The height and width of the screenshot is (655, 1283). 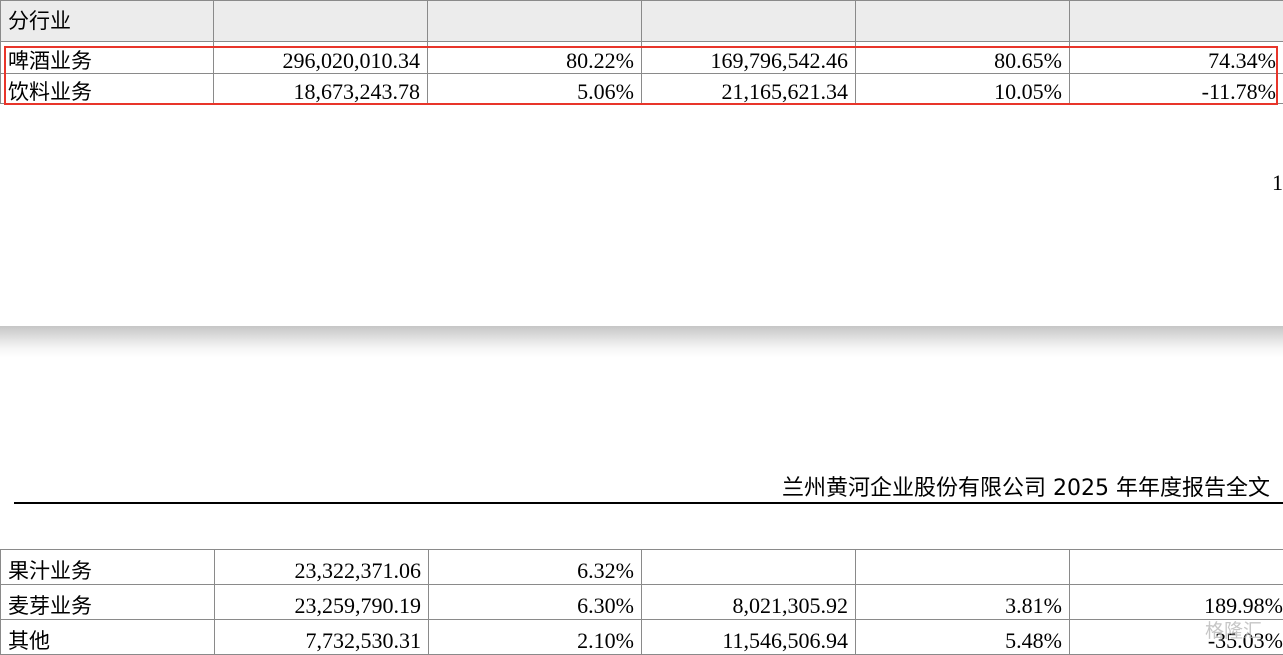 What do you see at coordinates (963, 89) in the screenshot?
I see `prior-share-cell: 10.05%` at bounding box center [963, 89].